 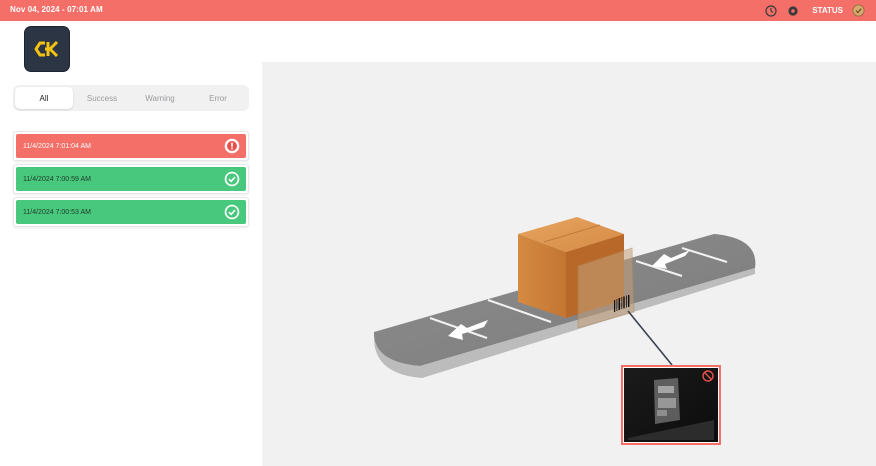 What do you see at coordinates (438, 10) in the screenshot?
I see `top-bar: Nov 04, 2024 - 07:01 AM STATUS` at bounding box center [438, 10].